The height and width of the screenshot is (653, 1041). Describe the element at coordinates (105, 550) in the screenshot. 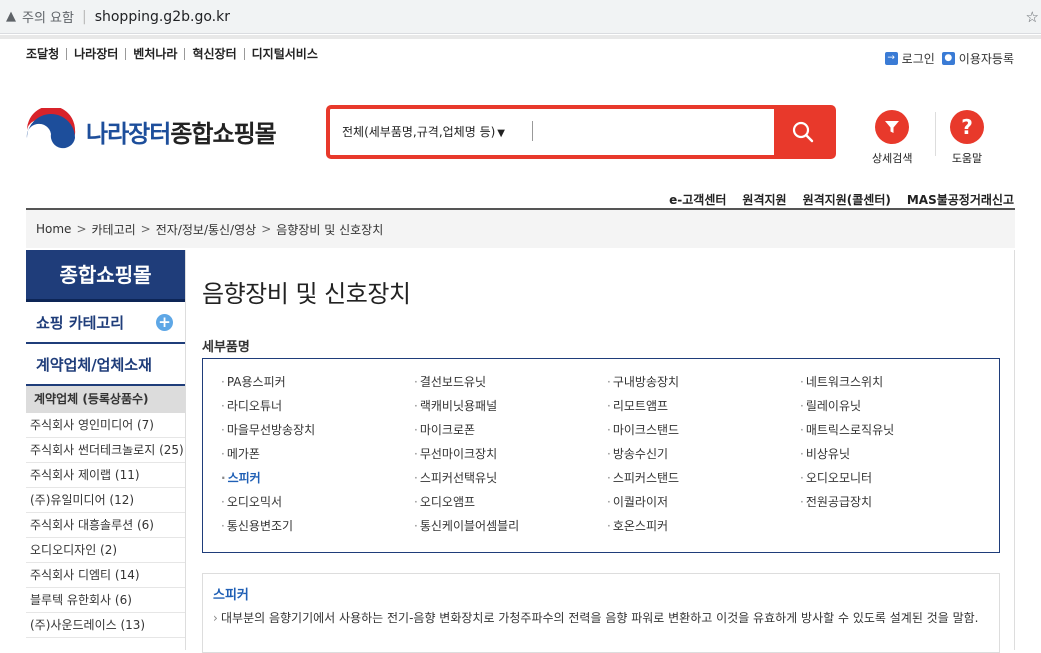

I see `vendor-item: 오디오디자인 (2)` at that location.